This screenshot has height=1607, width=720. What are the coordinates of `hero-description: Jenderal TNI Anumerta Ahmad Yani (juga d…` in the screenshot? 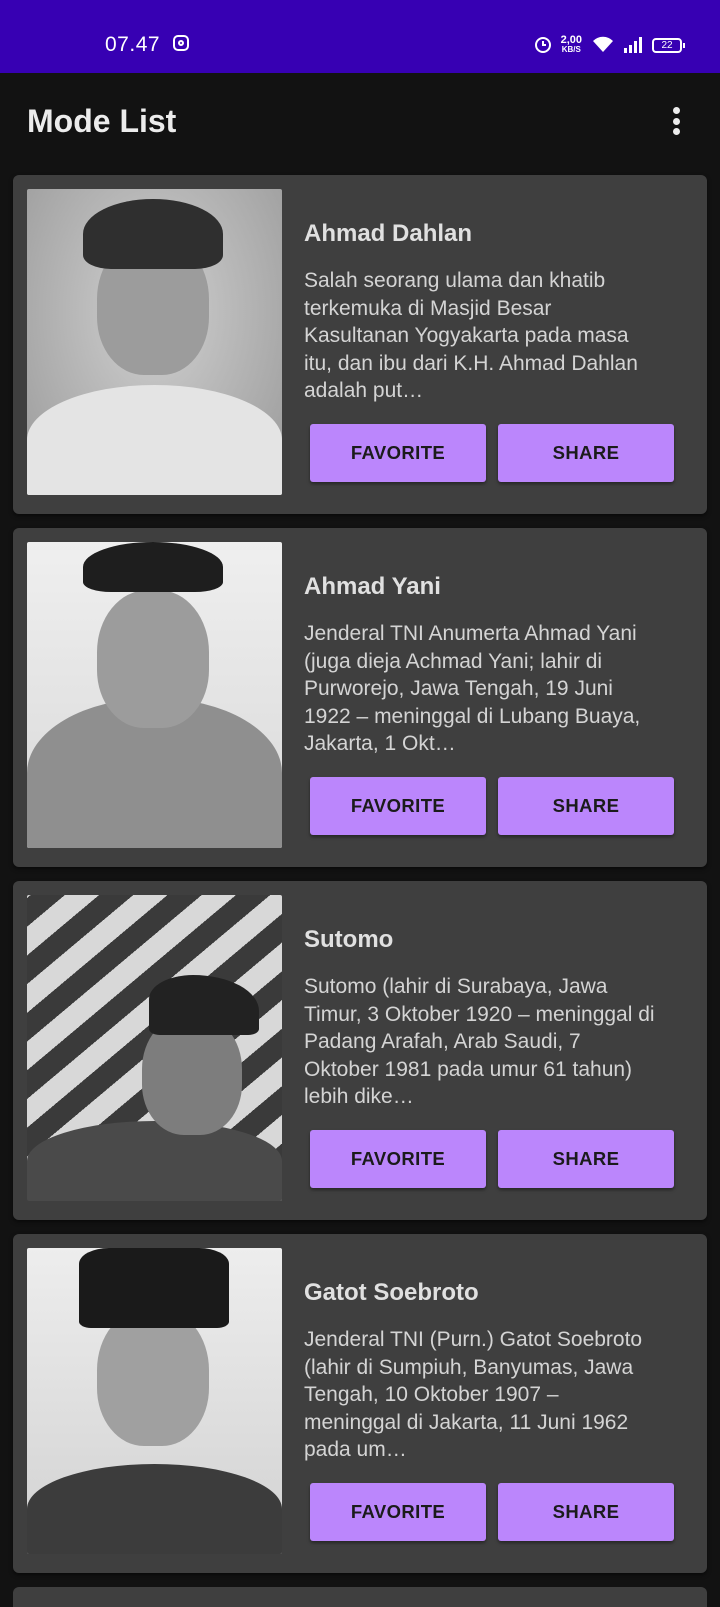 It's located at (472, 688).